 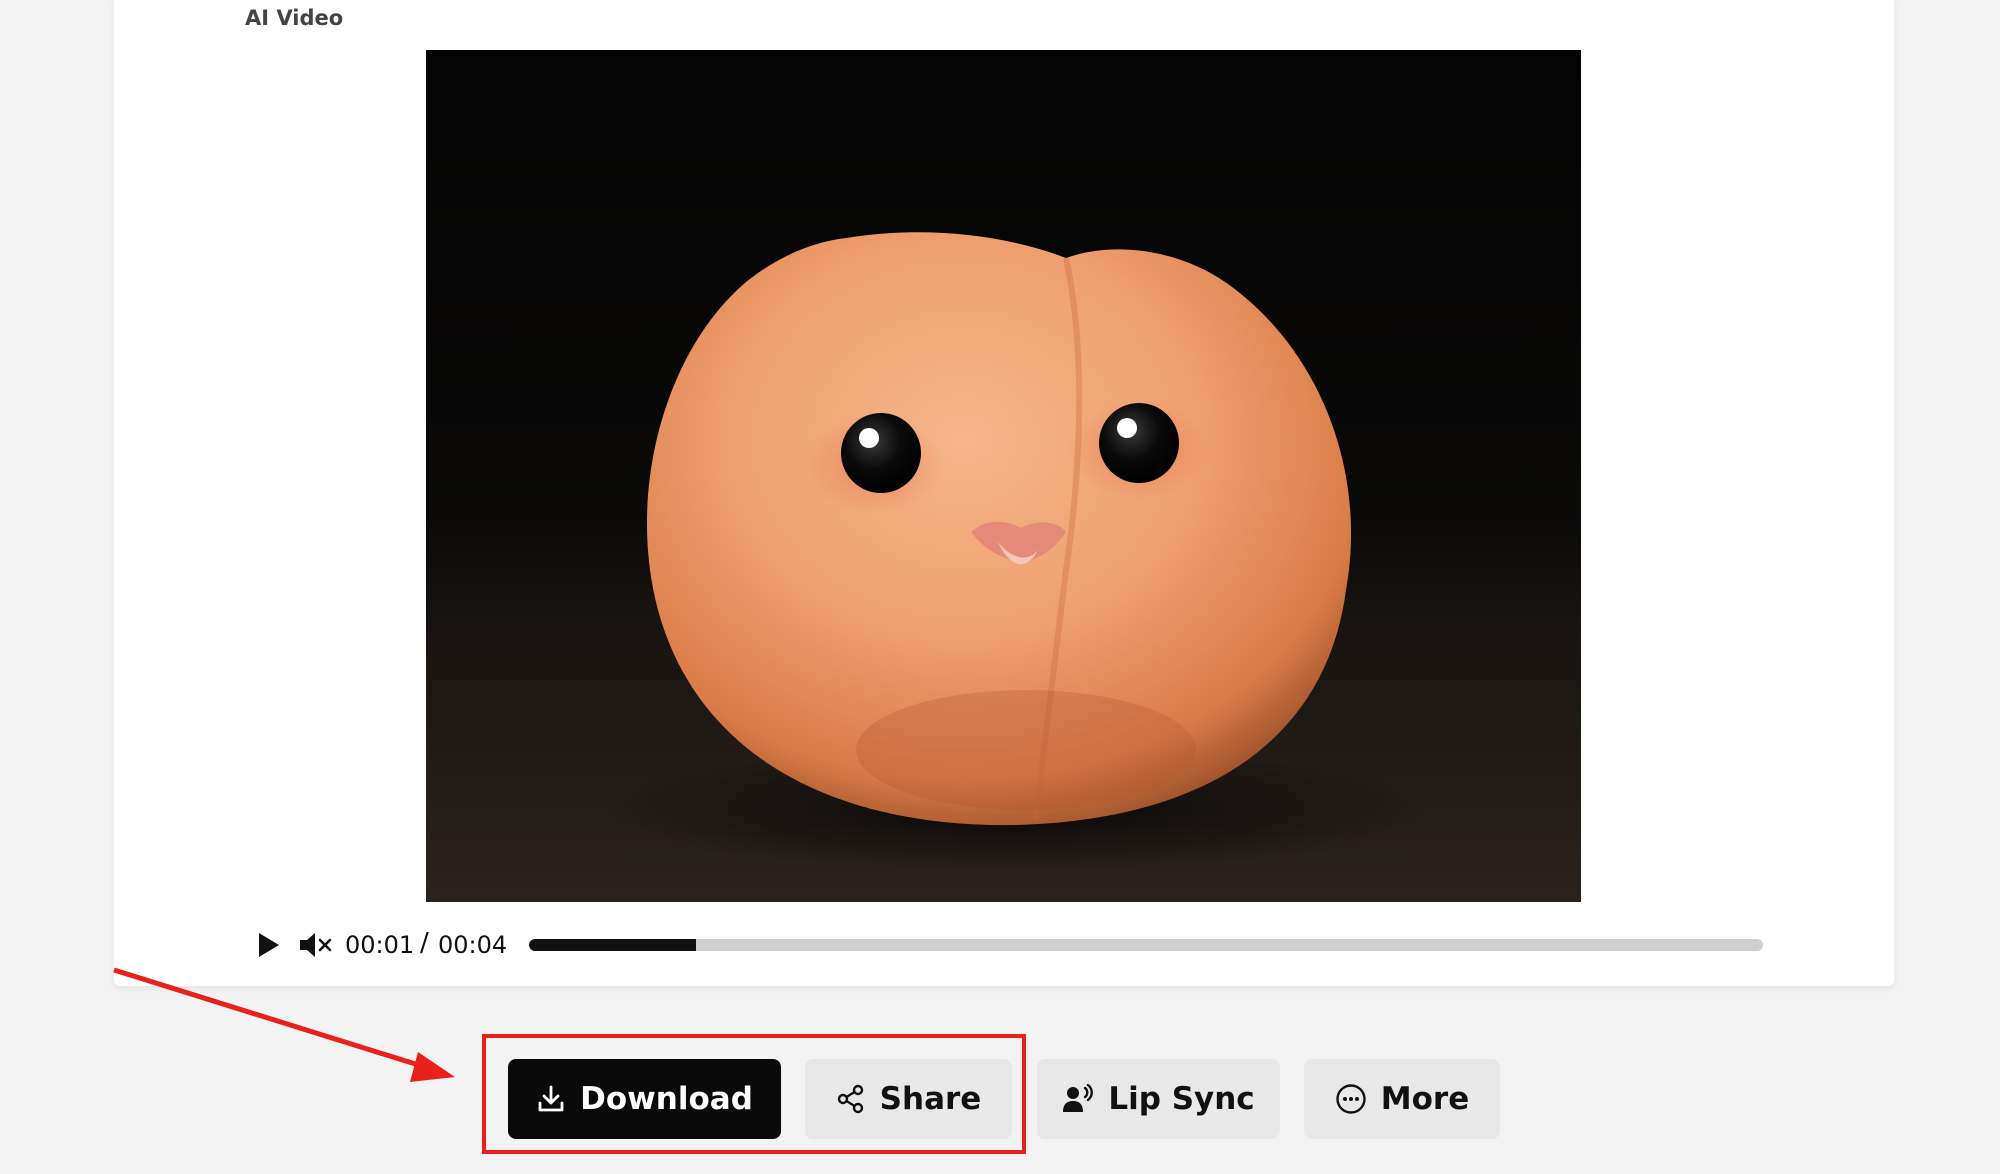 What do you see at coordinates (850, 1099) in the screenshot?
I see `share-icon` at bounding box center [850, 1099].